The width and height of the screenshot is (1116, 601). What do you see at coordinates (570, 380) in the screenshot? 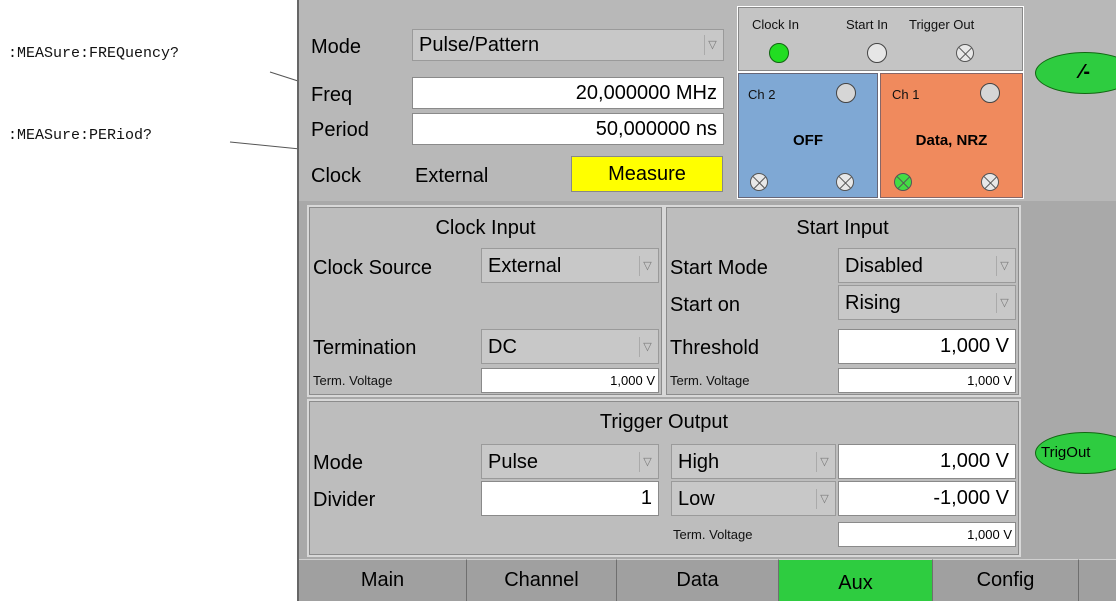
I see `clock-term-voltage-field: 1,000 V` at bounding box center [570, 380].